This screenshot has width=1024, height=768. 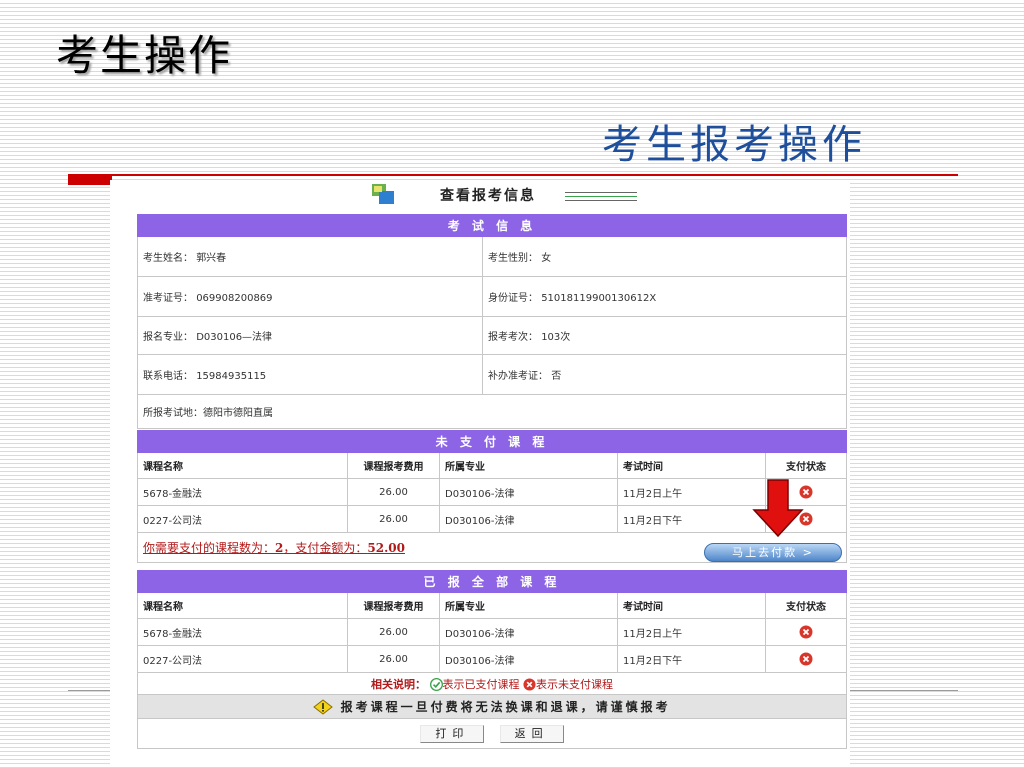 I want to click on legend-paid-text: 表示已支付课程, so click(x=481, y=684).